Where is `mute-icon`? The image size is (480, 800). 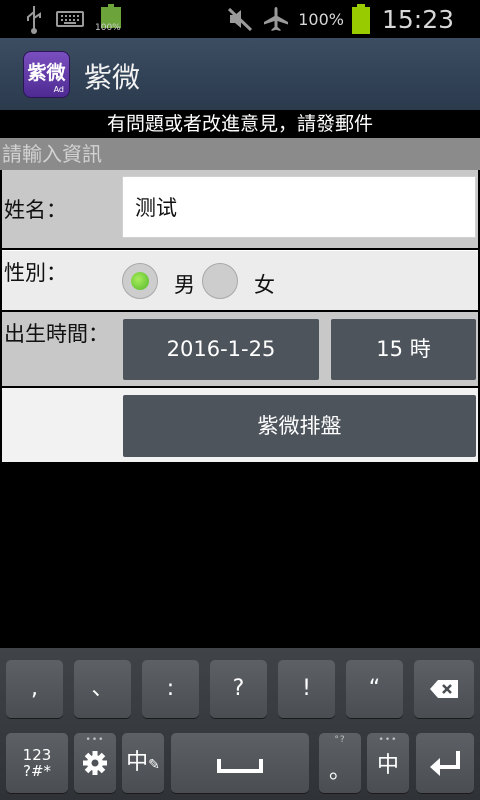
mute-icon is located at coordinates (240, 19).